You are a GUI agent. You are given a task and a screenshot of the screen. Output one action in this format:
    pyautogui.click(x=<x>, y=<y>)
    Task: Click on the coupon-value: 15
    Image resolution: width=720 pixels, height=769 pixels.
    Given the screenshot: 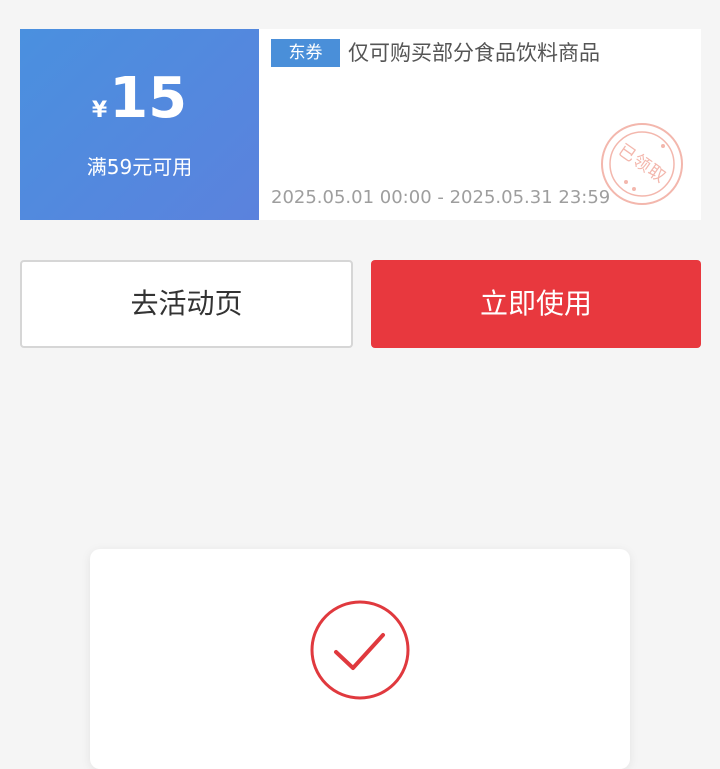 What is the action you would take?
    pyautogui.click(x=148, y=98)
    